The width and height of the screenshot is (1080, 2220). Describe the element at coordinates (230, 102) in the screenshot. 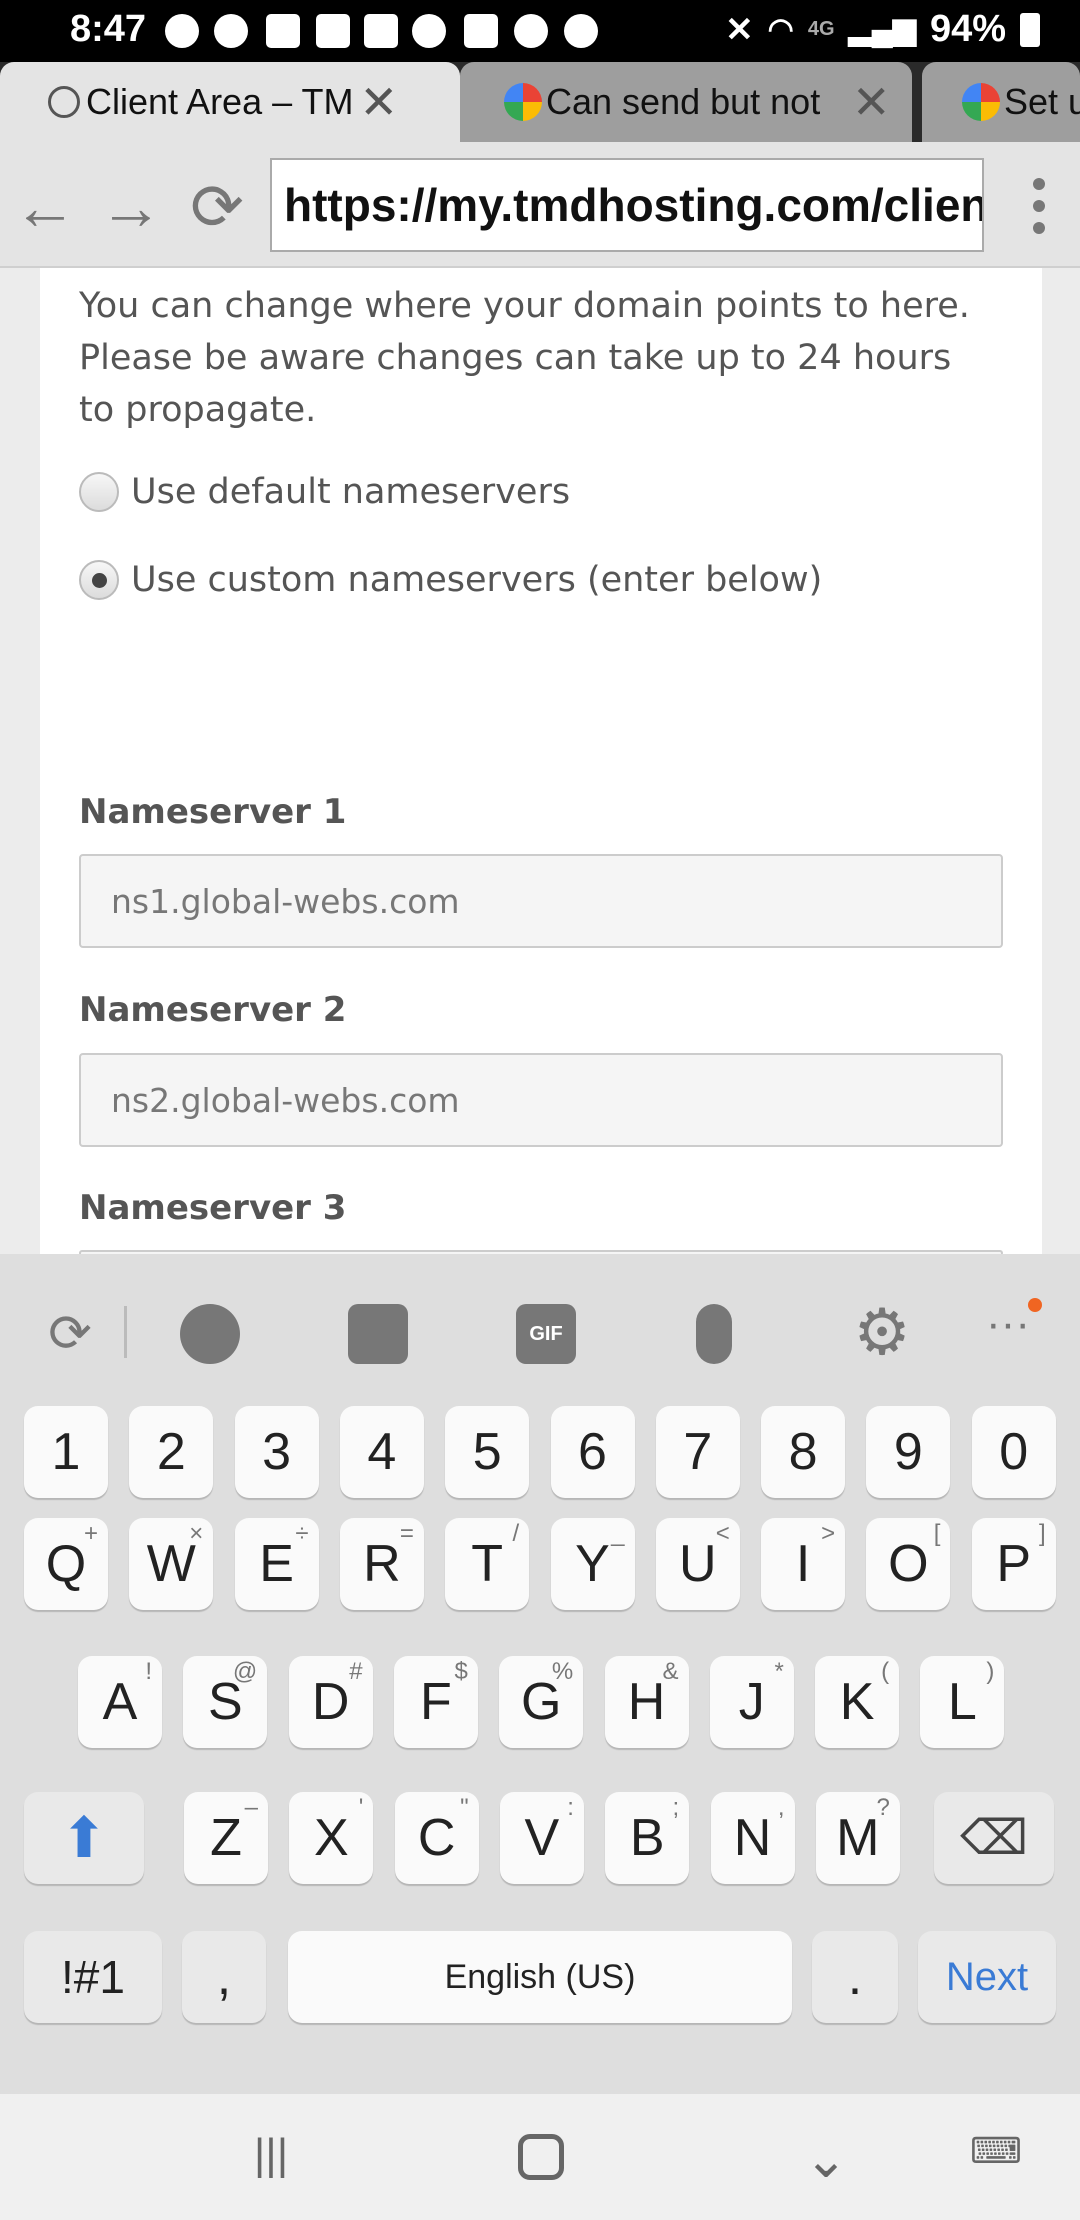

I see `tab-client-area: Client Area – TM ✕` at that location.